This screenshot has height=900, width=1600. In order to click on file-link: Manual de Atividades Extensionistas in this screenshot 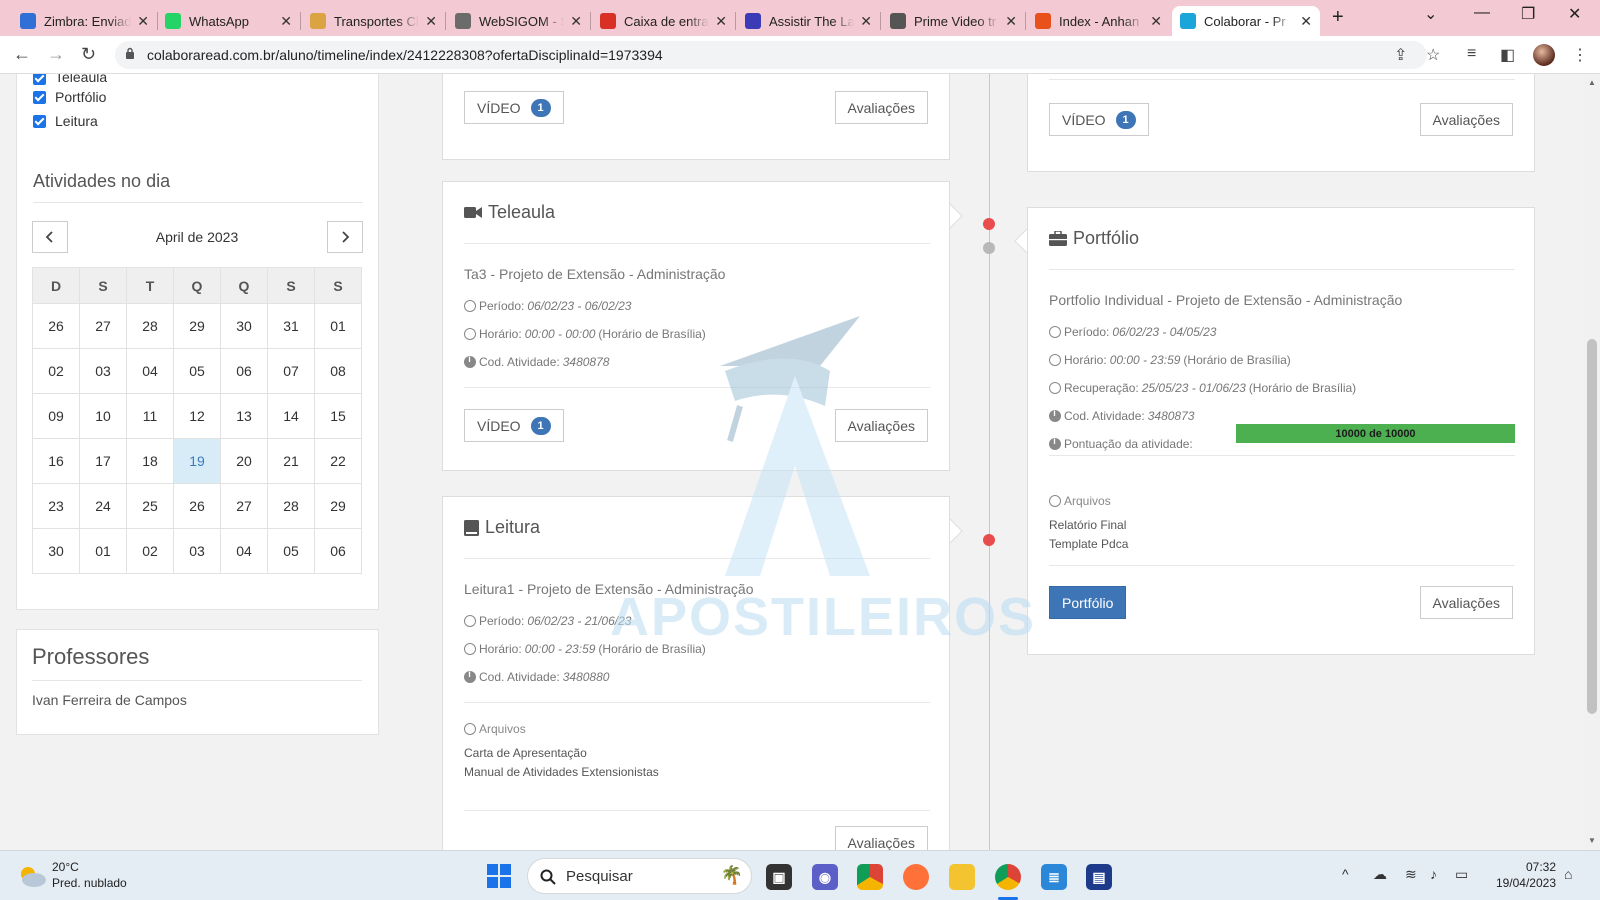, I will do `click(561, 774)`.